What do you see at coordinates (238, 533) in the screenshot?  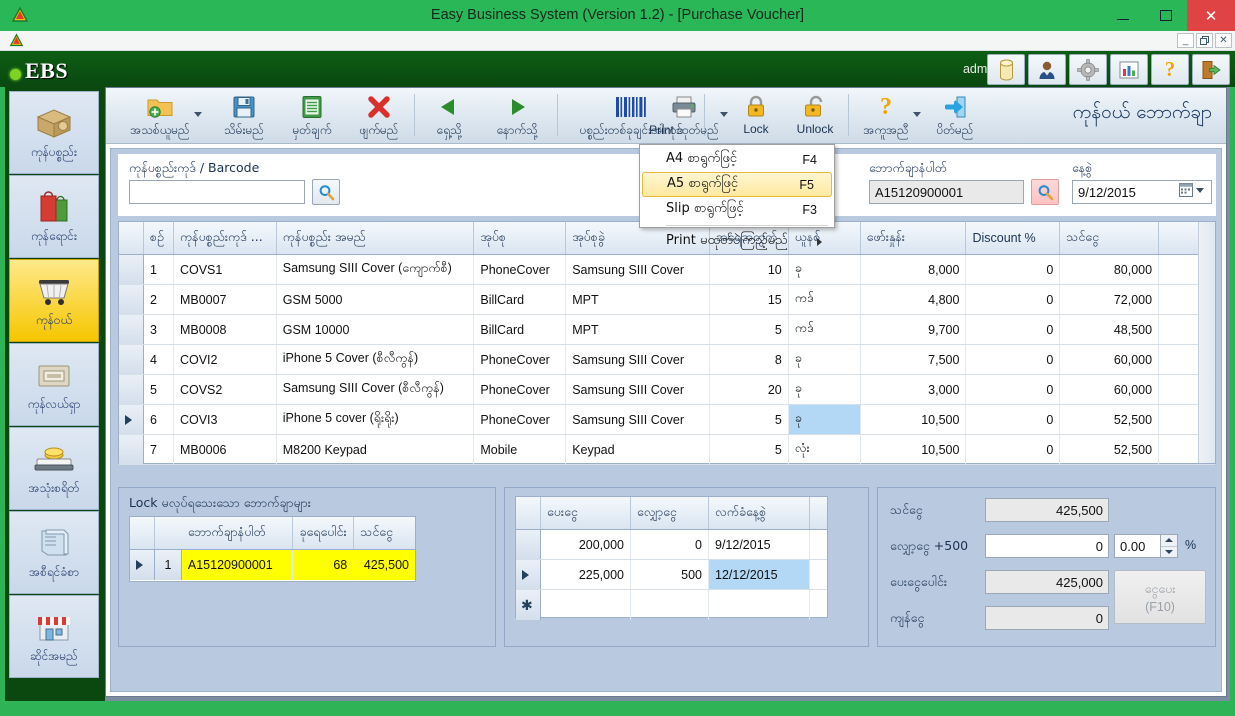 I see `grid-header-voucher-no: ဘောက်ချာနံပါတ်` at bounding box center [238, 533].